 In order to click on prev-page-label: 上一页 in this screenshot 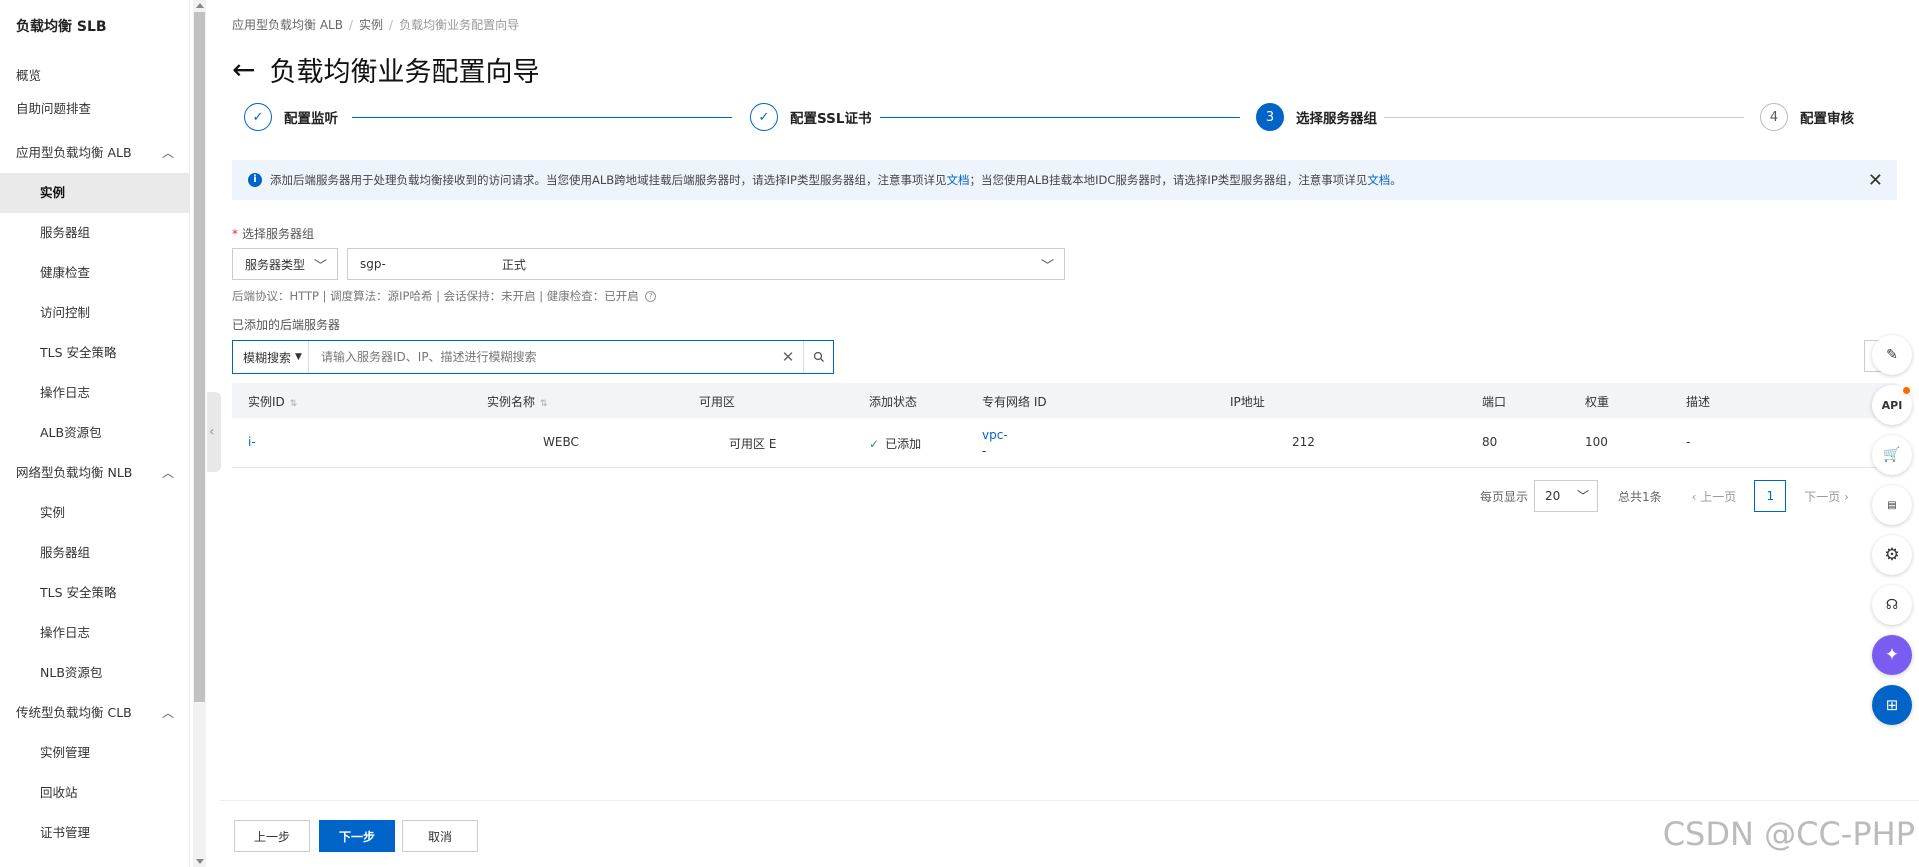, I will do `click(1718, 496)`.